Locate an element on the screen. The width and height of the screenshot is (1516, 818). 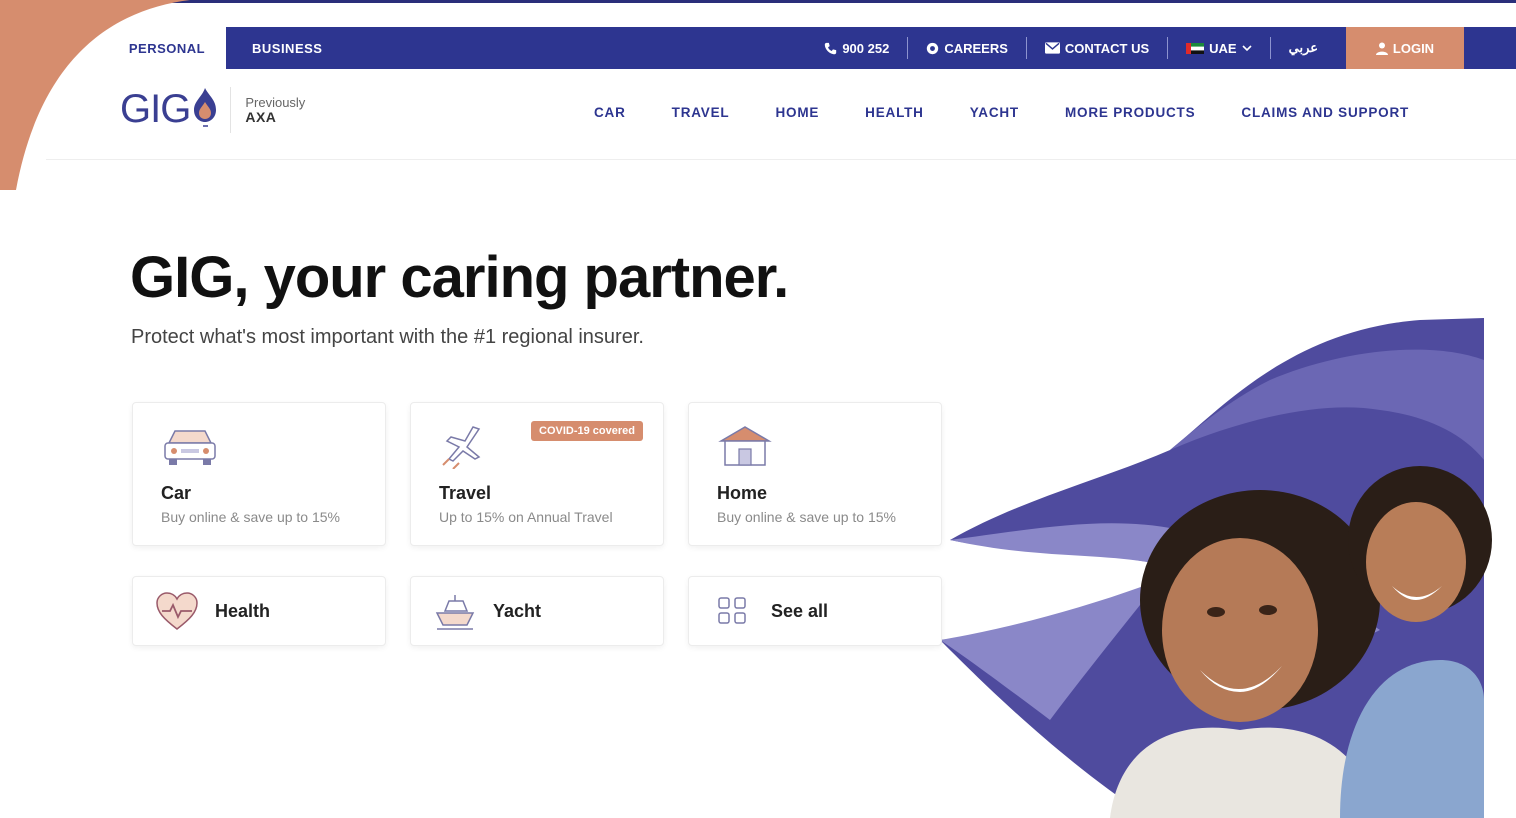
card-description: Up to 15% on Annual Travel is located at coordinates (526, 517).